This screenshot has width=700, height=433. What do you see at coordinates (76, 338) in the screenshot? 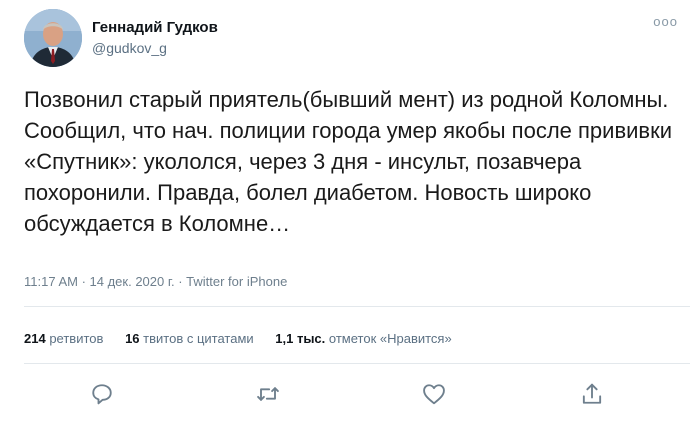
I see `retweets-label: ретвитов` at bounding box center [76, 338].